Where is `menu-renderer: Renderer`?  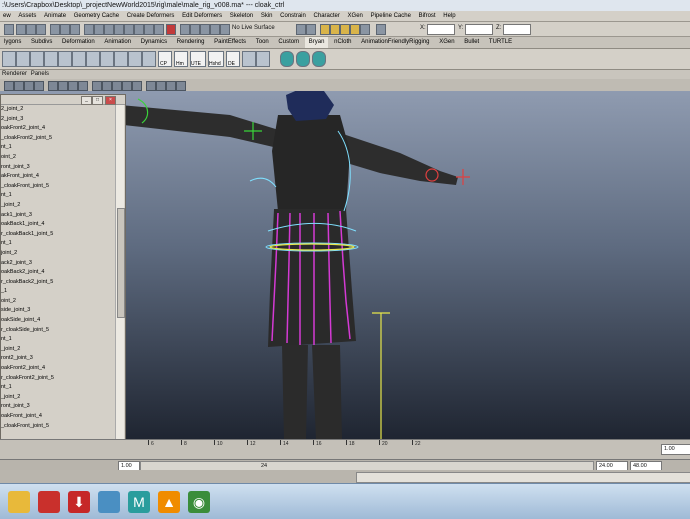
menu-renderer: Renderer is located at coordinates (14, 74).